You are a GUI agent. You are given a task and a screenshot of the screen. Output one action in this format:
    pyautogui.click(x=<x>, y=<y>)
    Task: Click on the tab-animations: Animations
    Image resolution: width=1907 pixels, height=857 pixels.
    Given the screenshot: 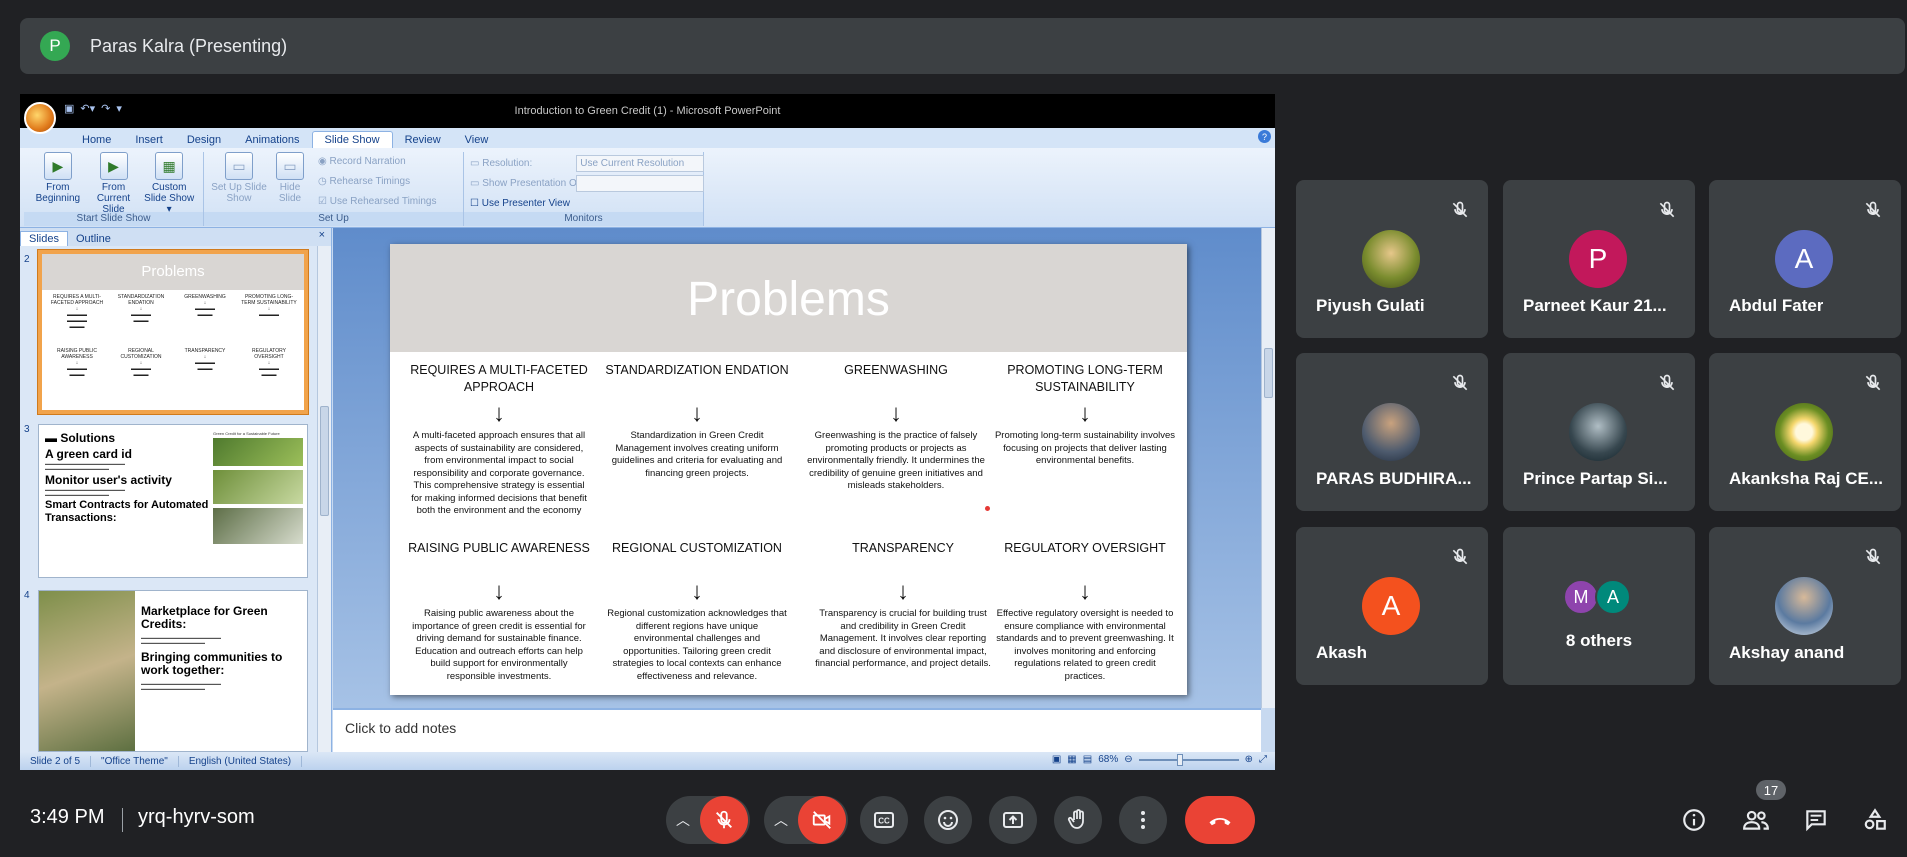 What is the action you would take?
    pyautogui.click(x=272, y=140)
    